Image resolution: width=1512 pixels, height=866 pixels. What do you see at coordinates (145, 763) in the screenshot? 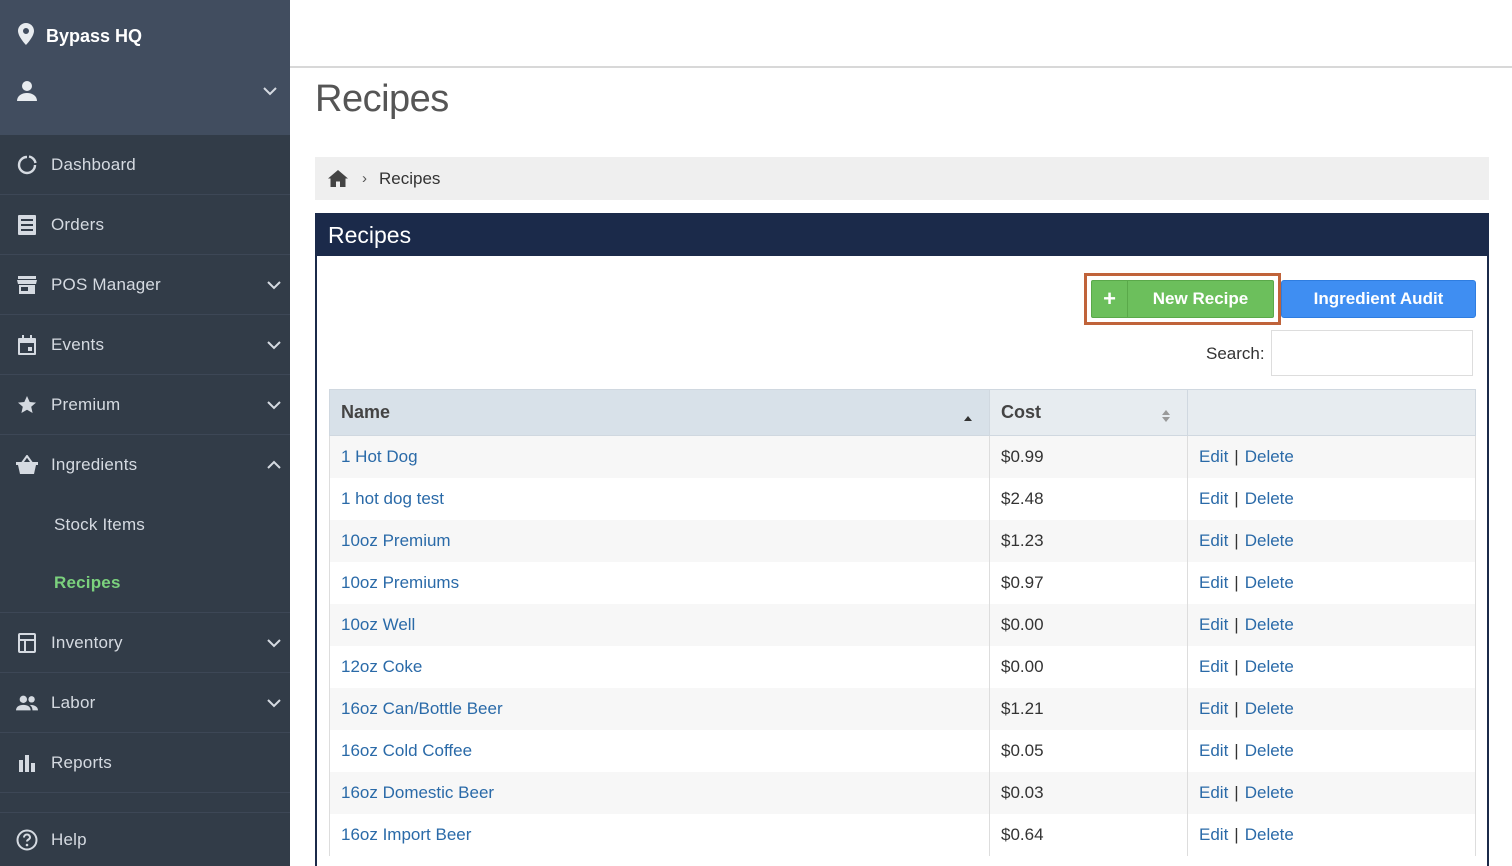
I see `sidebar-item-reports: Reports` at bounding box center [145, 763].